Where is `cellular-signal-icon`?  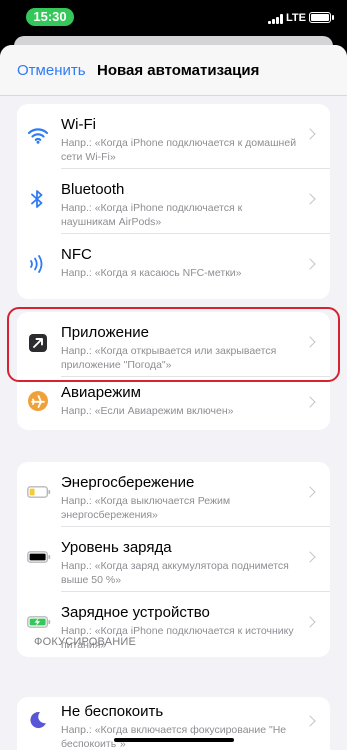
cellular-signal-icon is located at coordinates (276, 19).